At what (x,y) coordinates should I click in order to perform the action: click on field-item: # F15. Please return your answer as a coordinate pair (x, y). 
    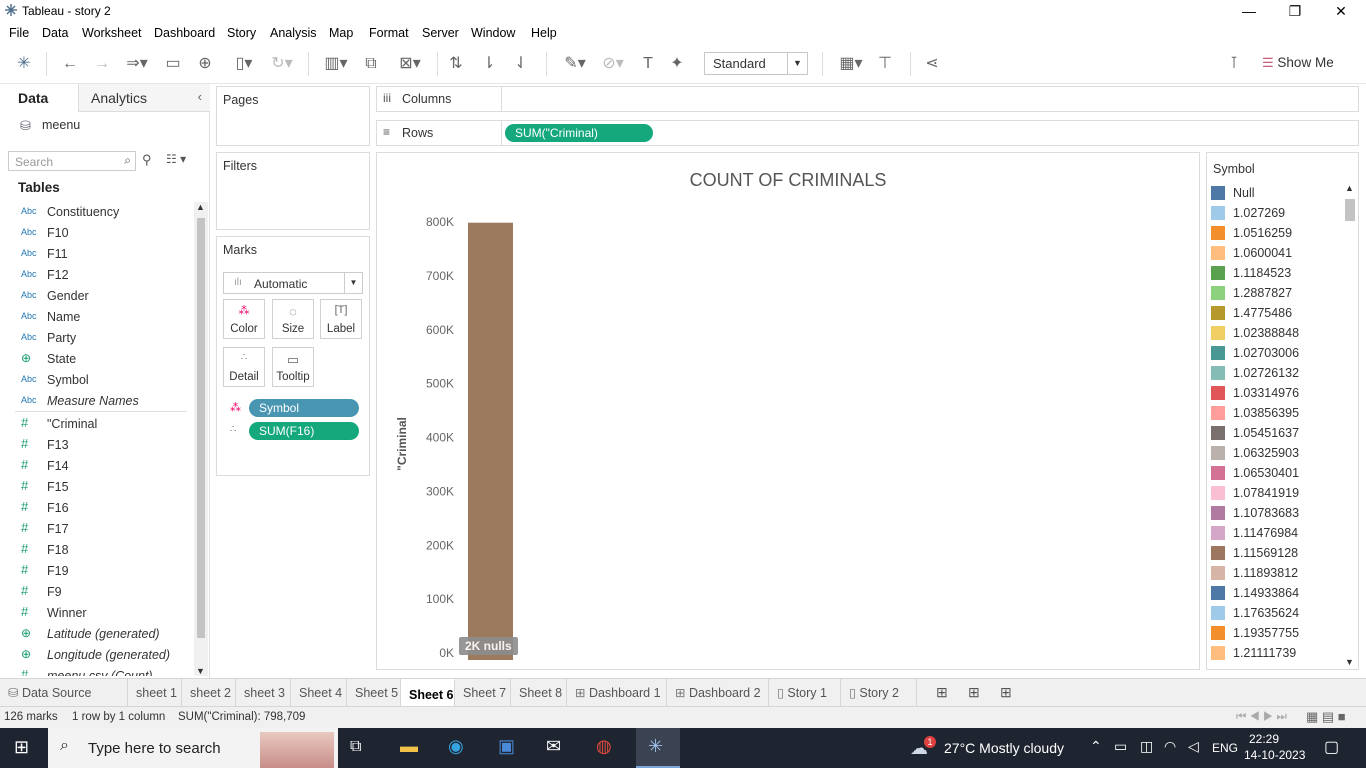
    Looking at the image, I should click on (95, 487).